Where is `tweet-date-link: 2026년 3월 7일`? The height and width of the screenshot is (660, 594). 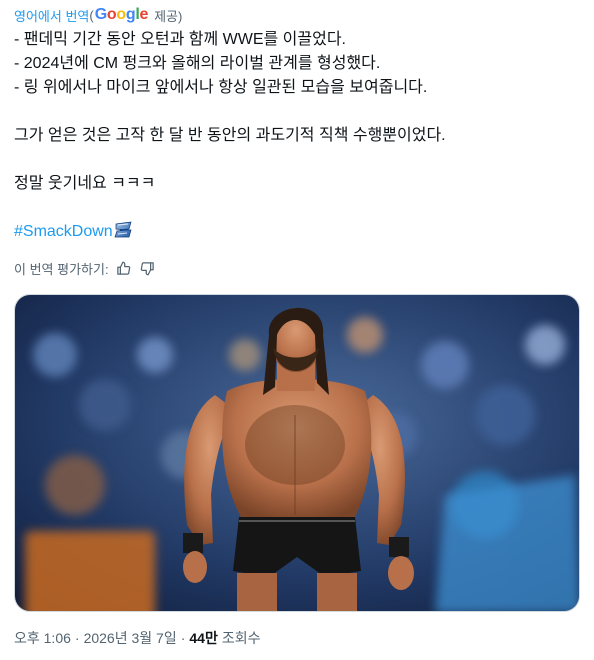
tweet-date-link: 2026년 3월 7일 is located at coordinates (130, 638).